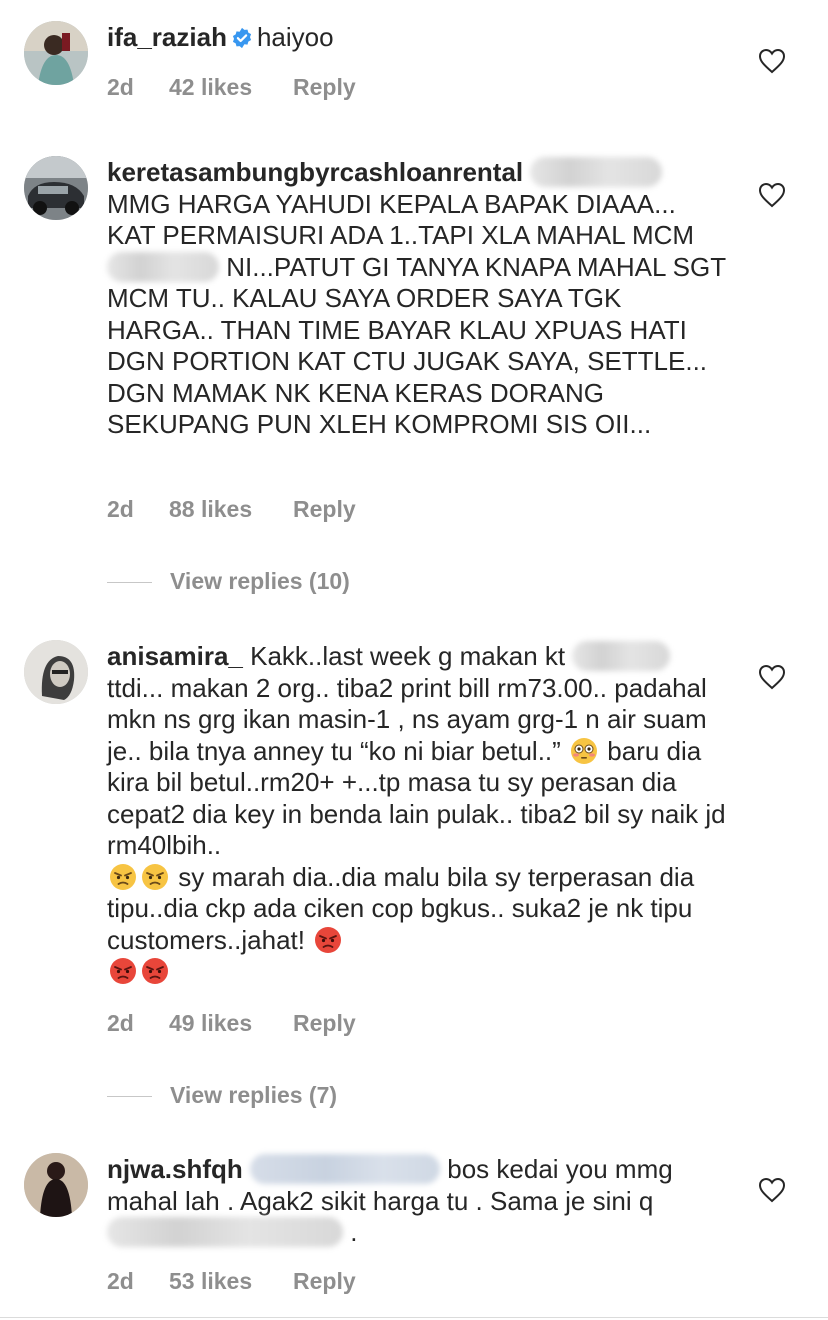 This screenshot has height=1320, width=828. What do you see at coordinates (231, 1023) in the screenshot?
I see `likes-count: 49 likes` at bounding box center [231, 1023].